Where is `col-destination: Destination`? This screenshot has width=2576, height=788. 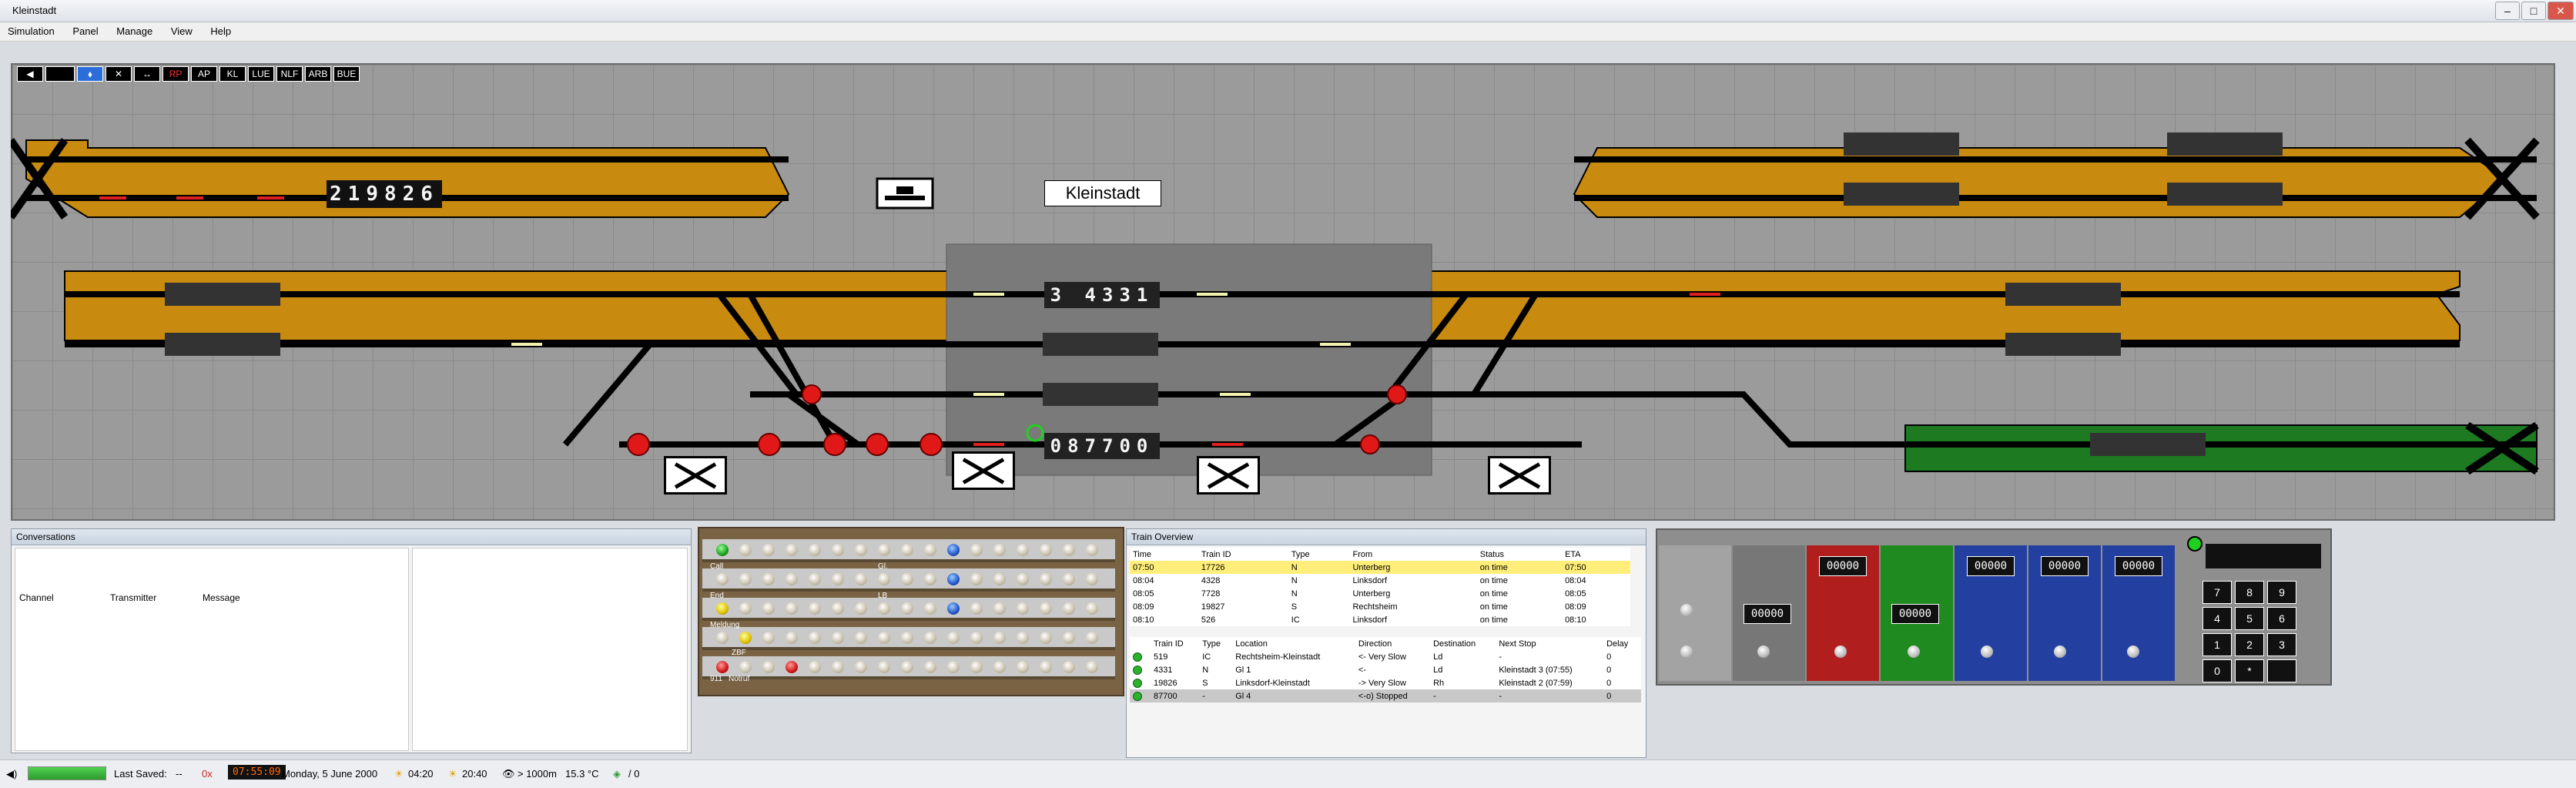
col-destination: Destination is located at coordinates (1463, 643).